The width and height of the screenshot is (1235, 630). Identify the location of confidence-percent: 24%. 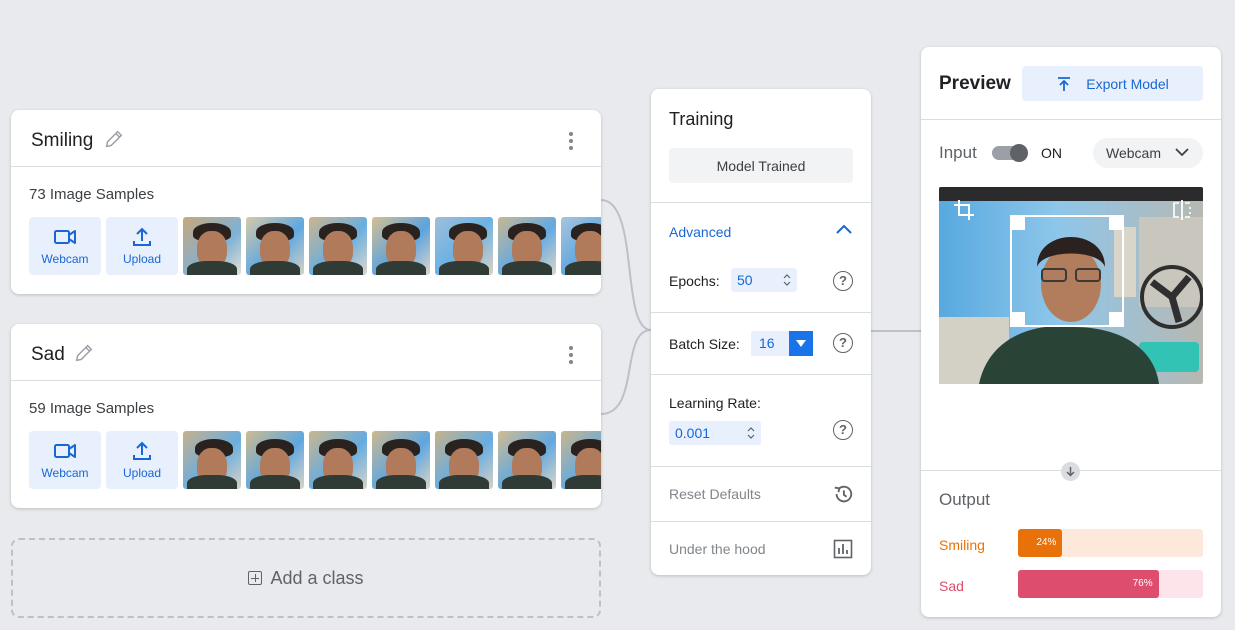
(1046, 542).